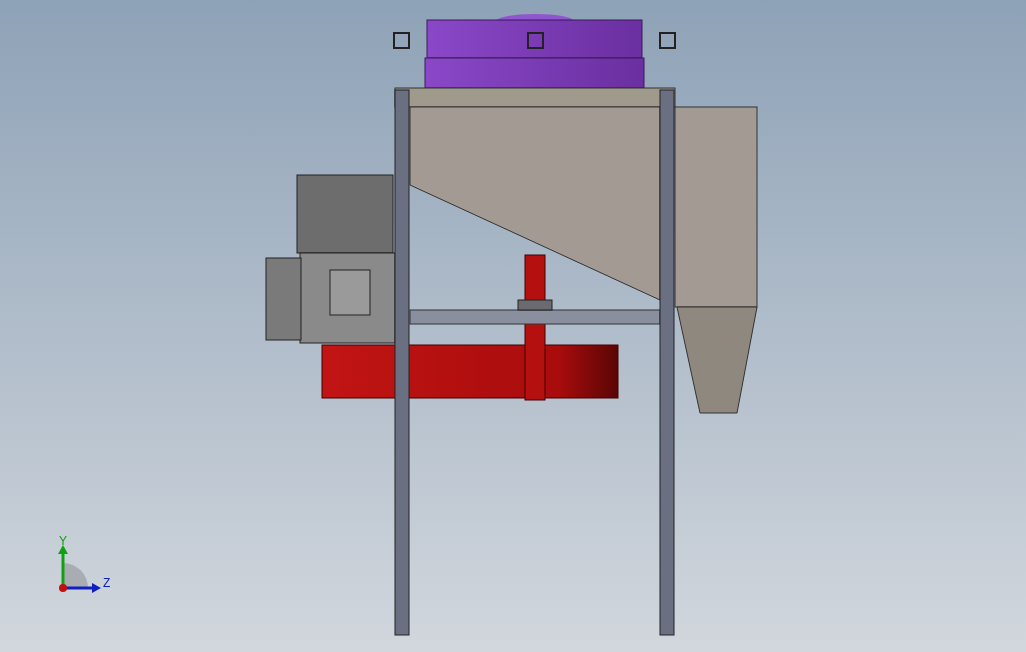  What do you see at coordinates (63, 541) in the screenshot?
I see `y-axis-label: Y` at bounding box center [63, 541].